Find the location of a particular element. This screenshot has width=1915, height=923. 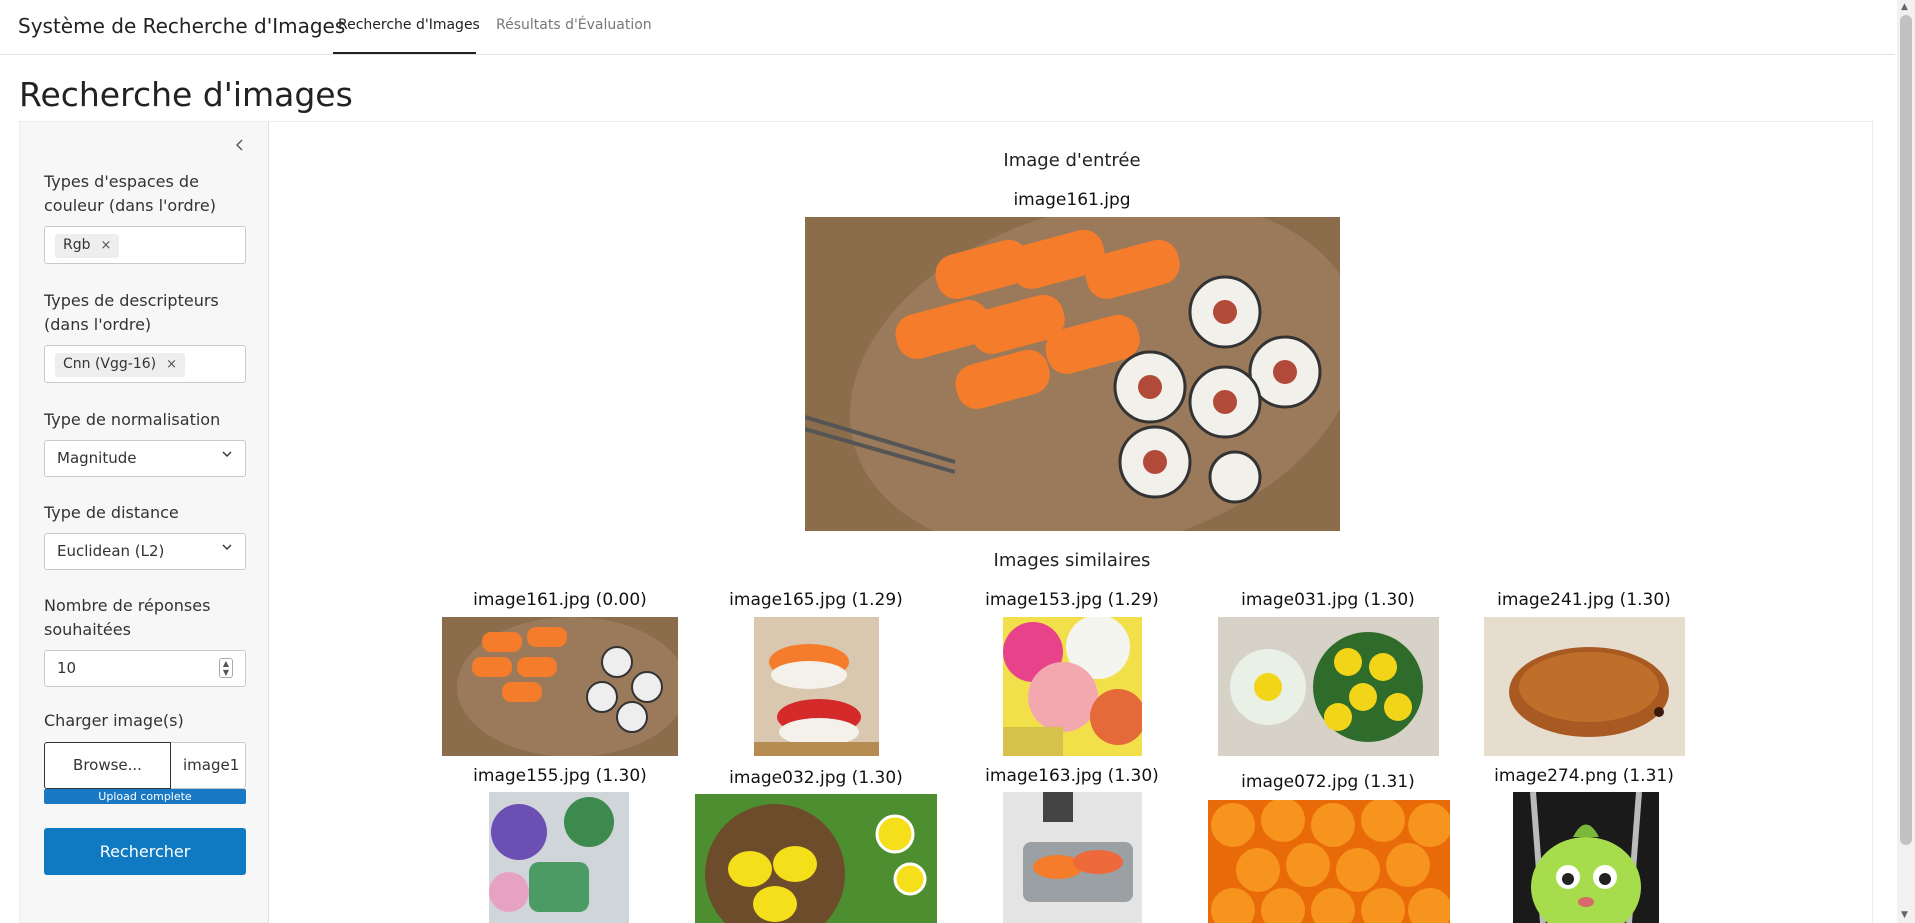

chip-label: Rgb is located at coordinates (77, 245).